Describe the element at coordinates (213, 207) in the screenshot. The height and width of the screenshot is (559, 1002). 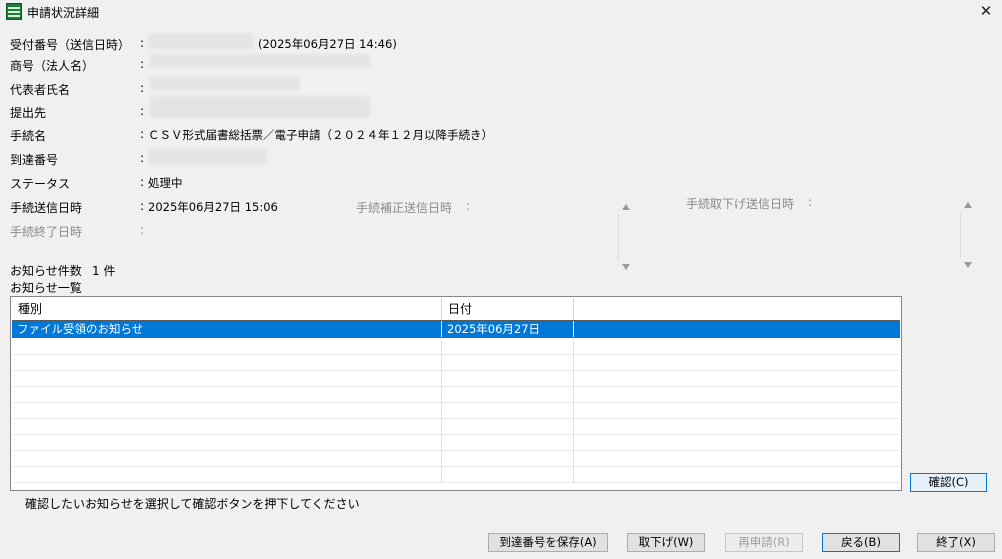
I see `sent-at-value: 2025年06月27日 15:06` at that location.